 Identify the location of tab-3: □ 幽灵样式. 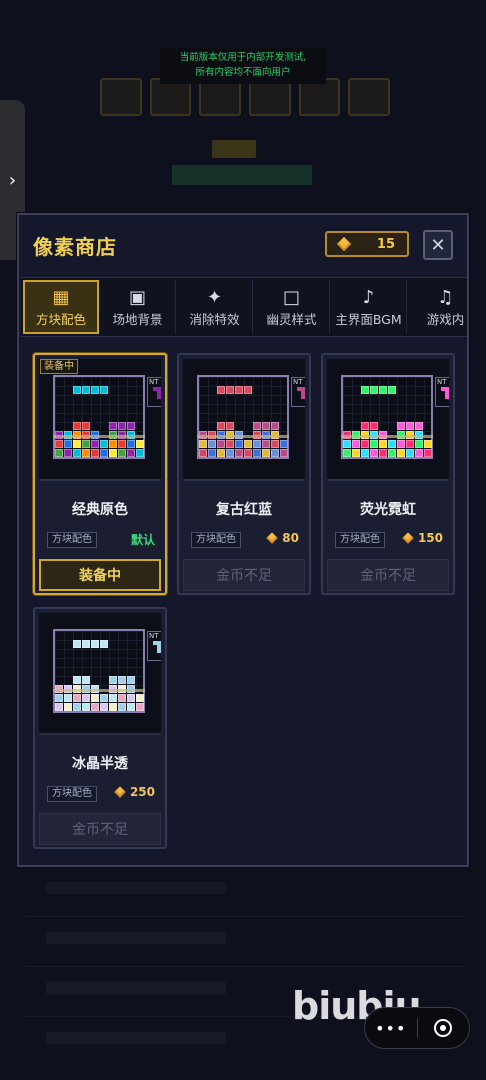
(292, 307).